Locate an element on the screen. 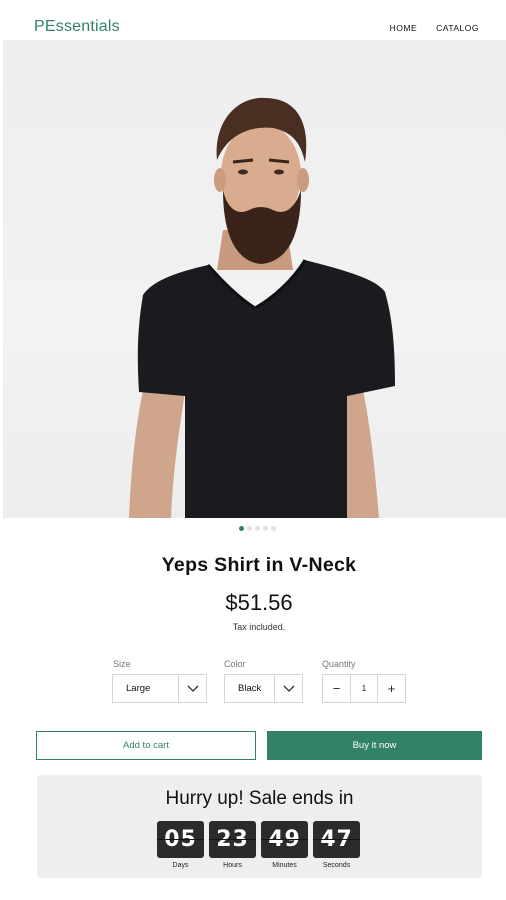  countdown-days-label: Days is located at coordinates (180, 865).